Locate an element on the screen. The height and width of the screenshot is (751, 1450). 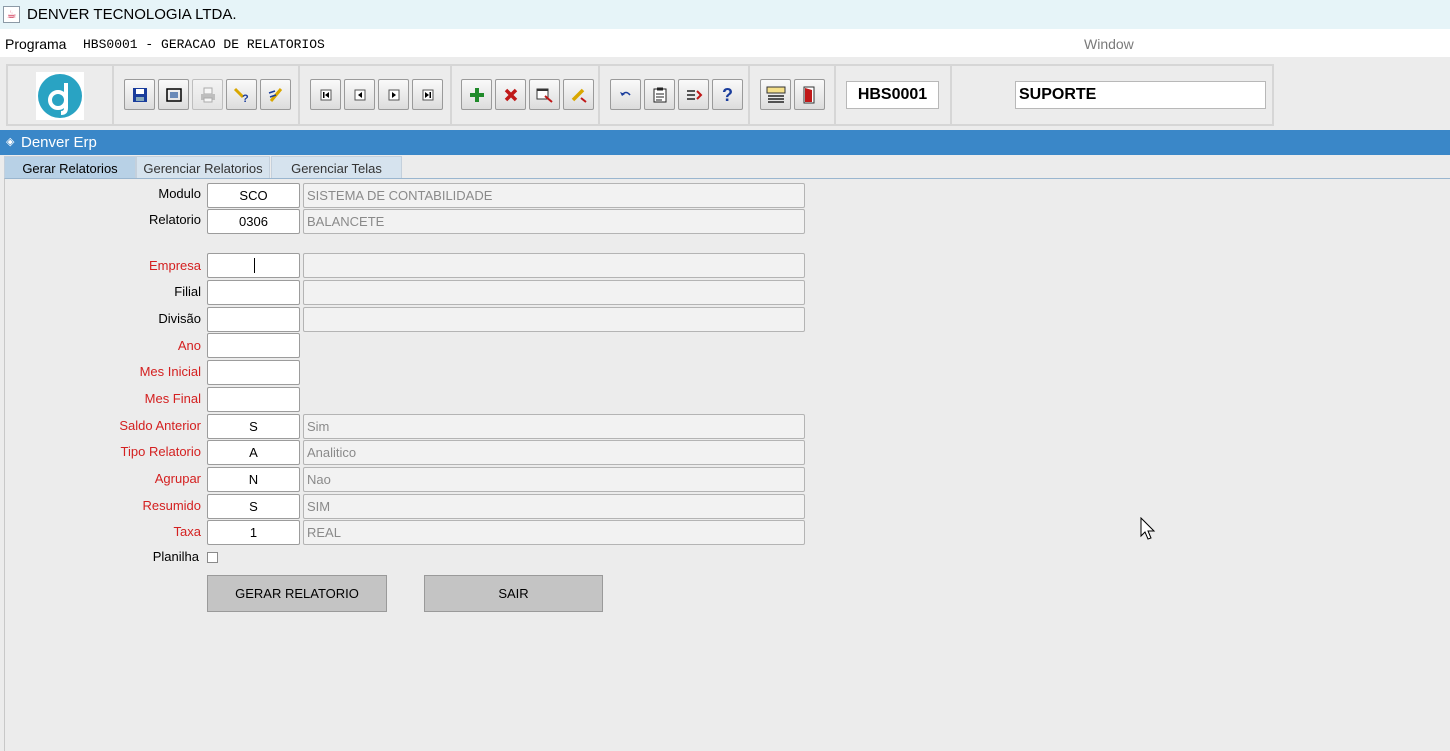
last-record-button is located at coordinates (427, 94).